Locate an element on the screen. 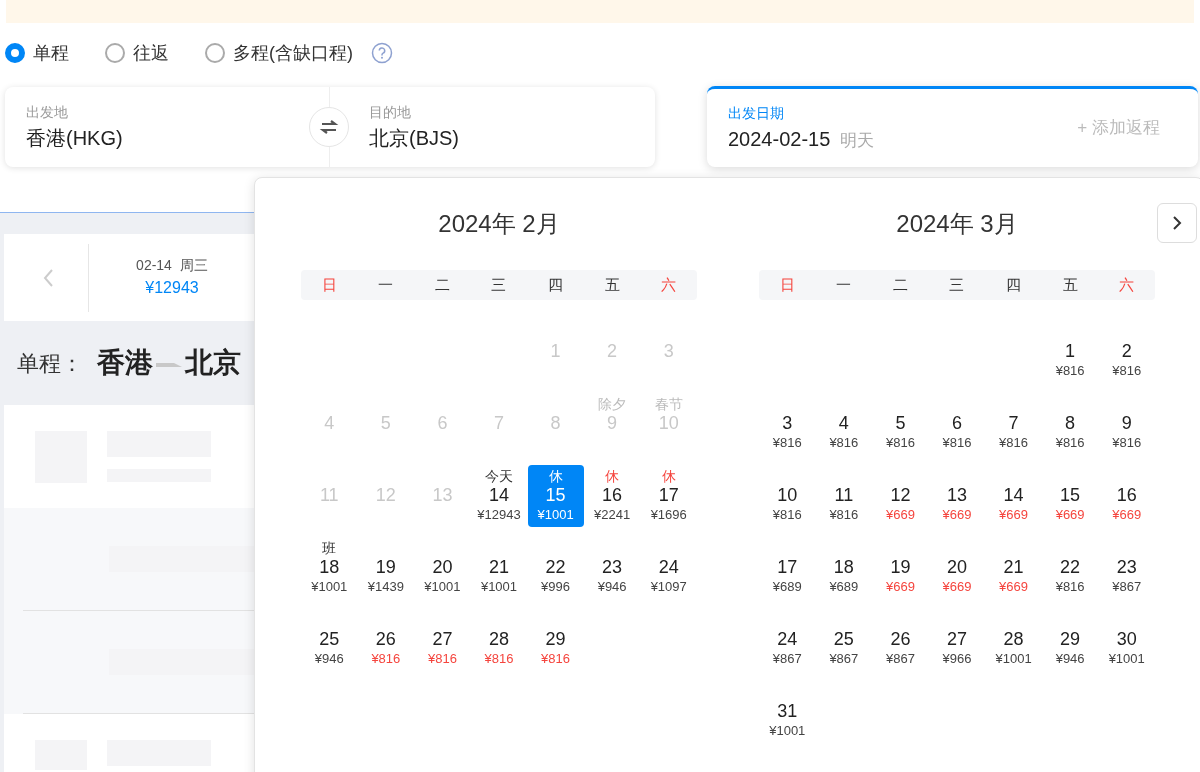  calendar-day: 21 ¥1001 is located at coordinates (499, 568).